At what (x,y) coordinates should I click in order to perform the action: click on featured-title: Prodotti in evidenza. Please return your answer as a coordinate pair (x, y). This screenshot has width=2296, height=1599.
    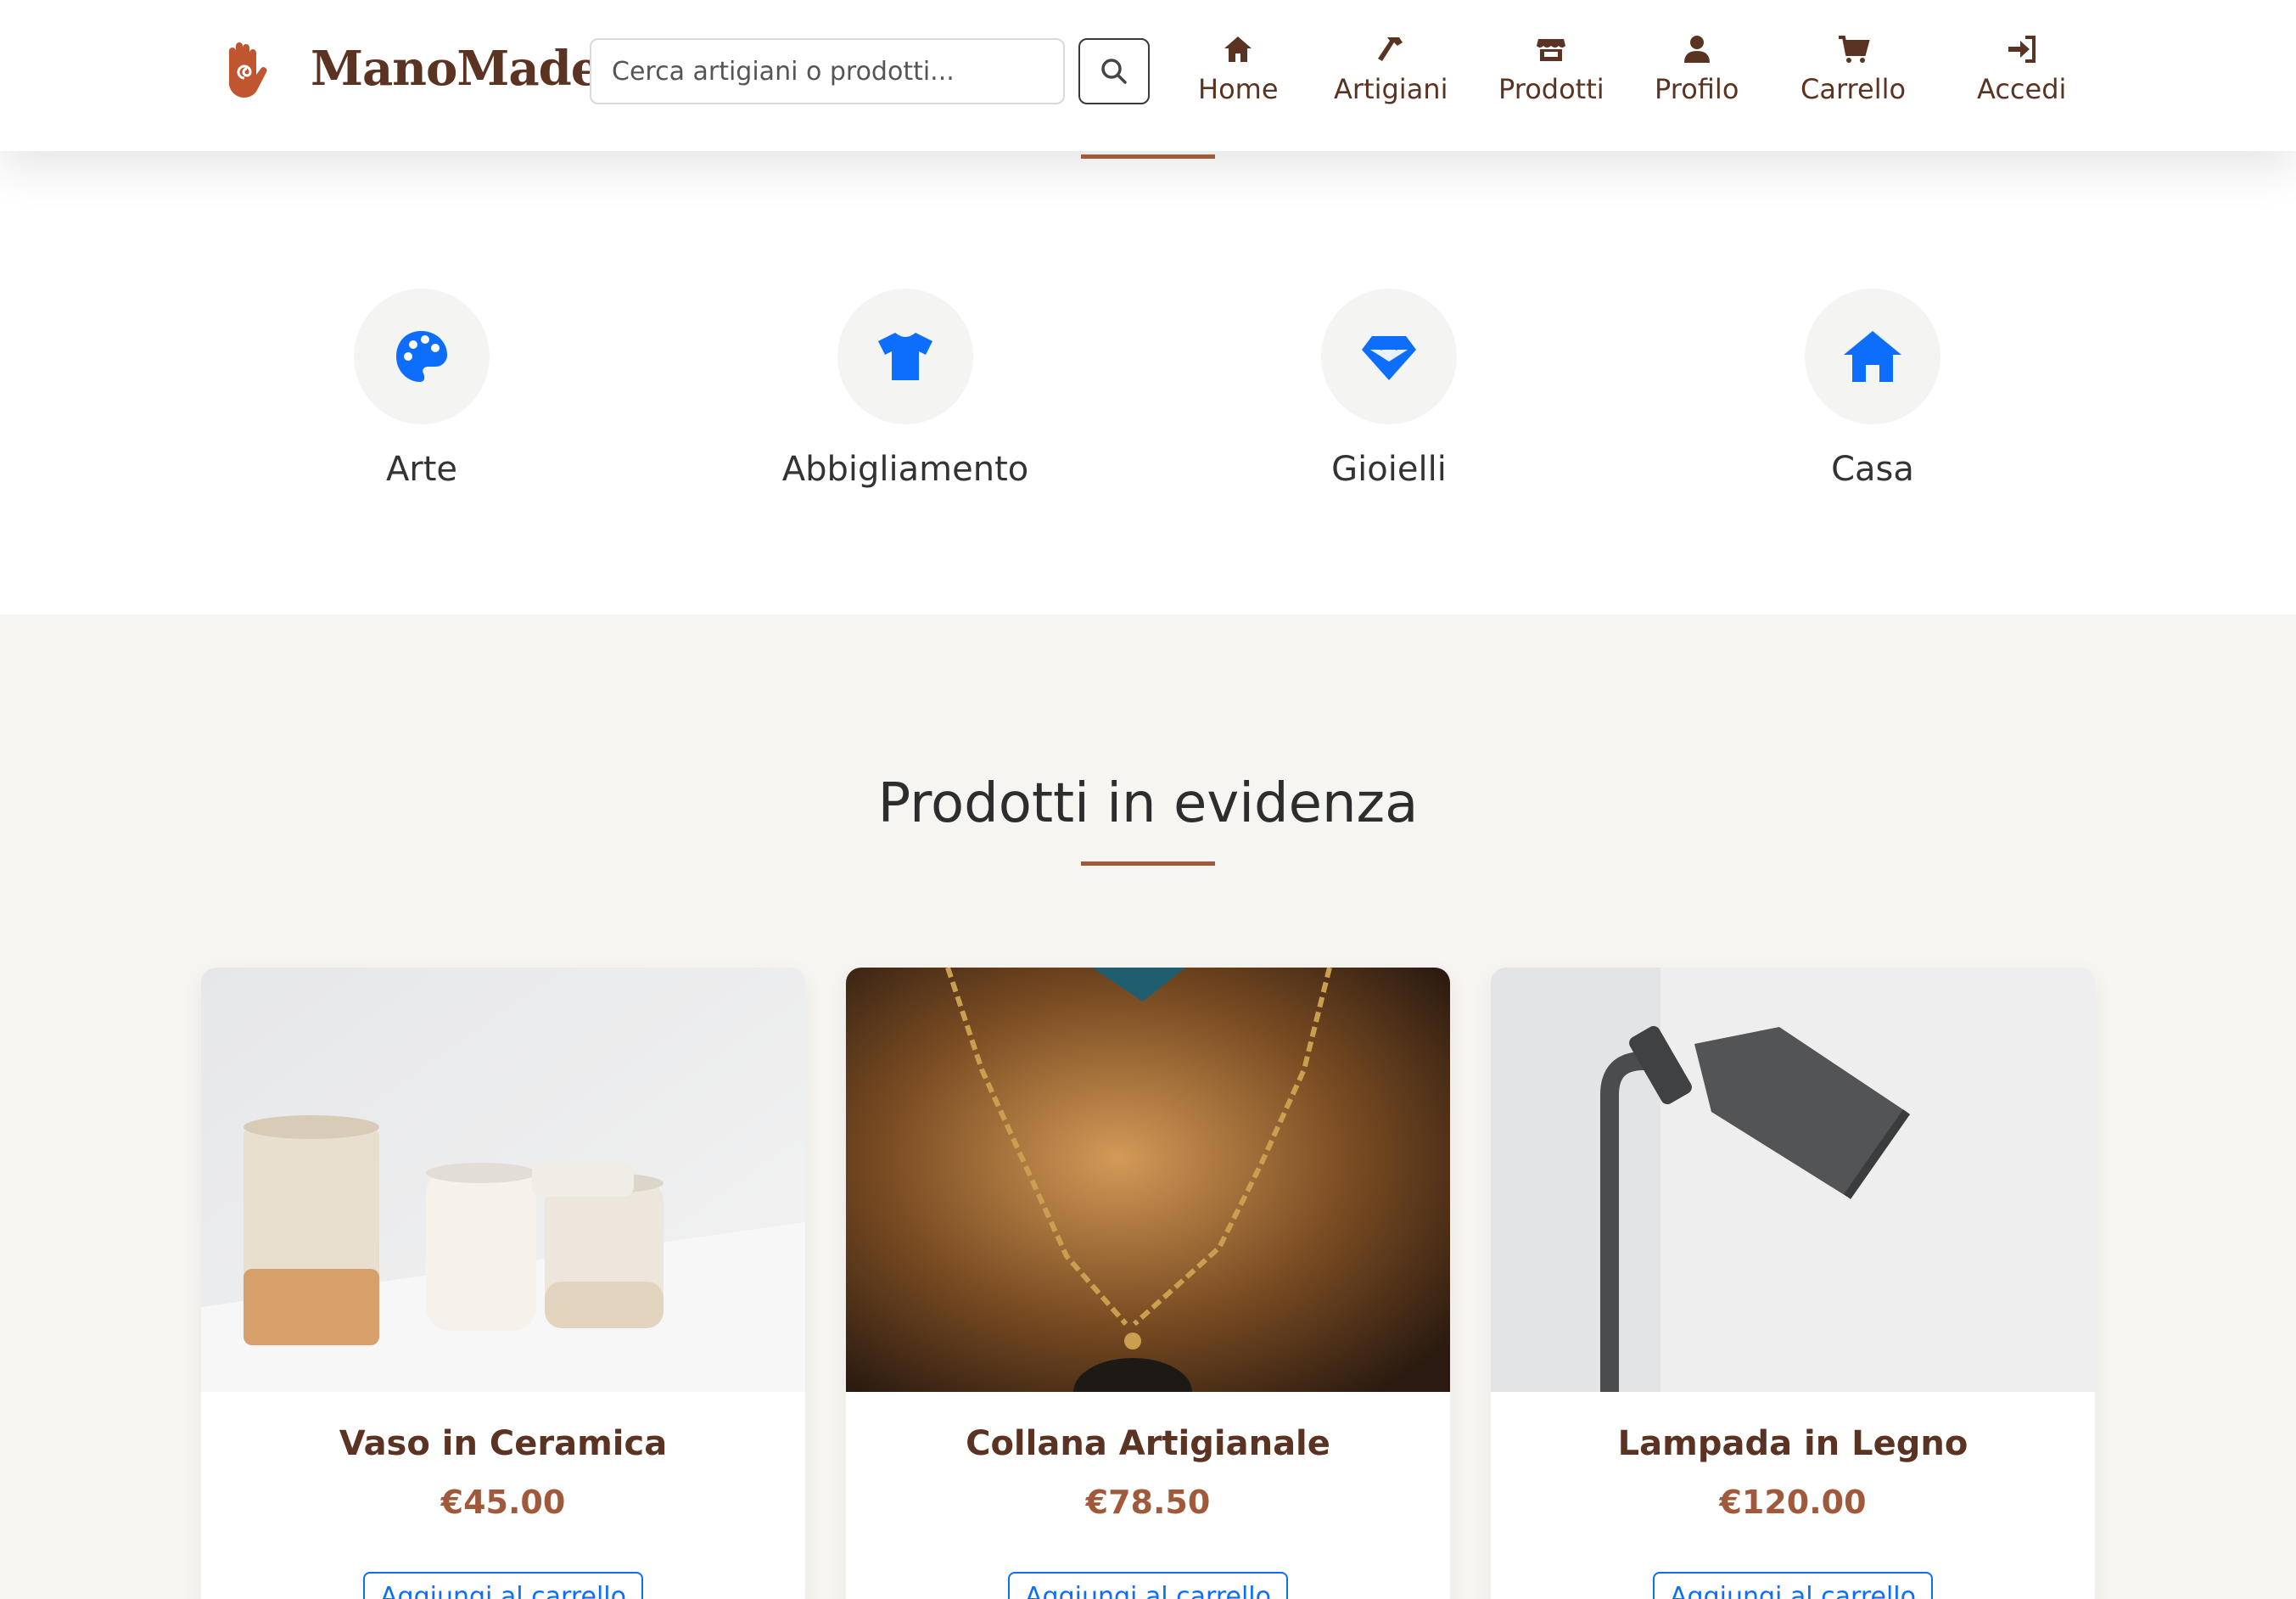
    Looking at the image, I should click on (1148, 803).